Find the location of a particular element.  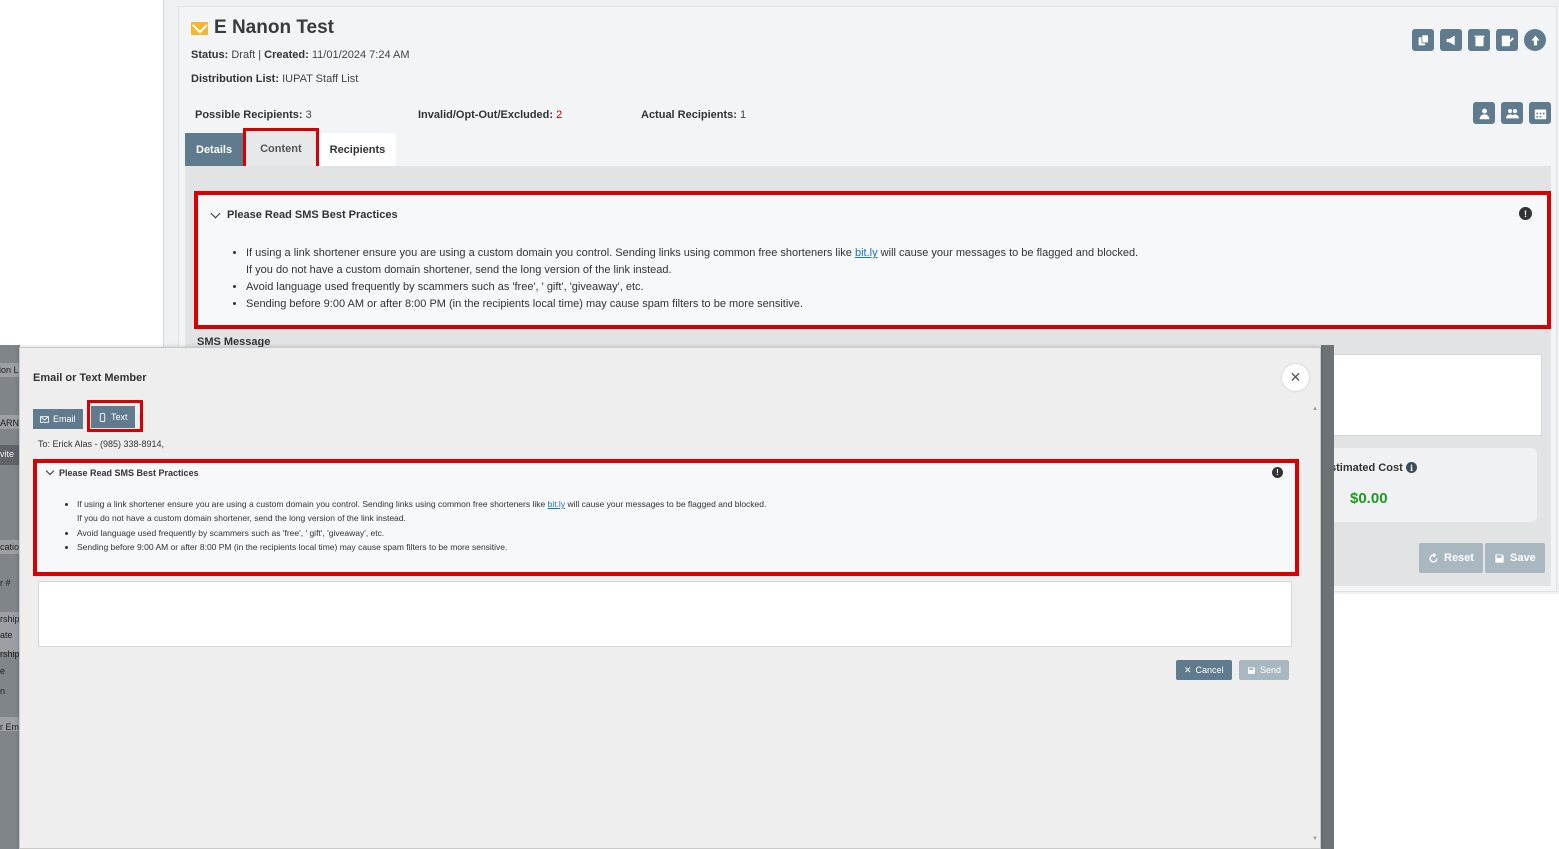

megaphone-icon is located at coordinates (1450, 40).